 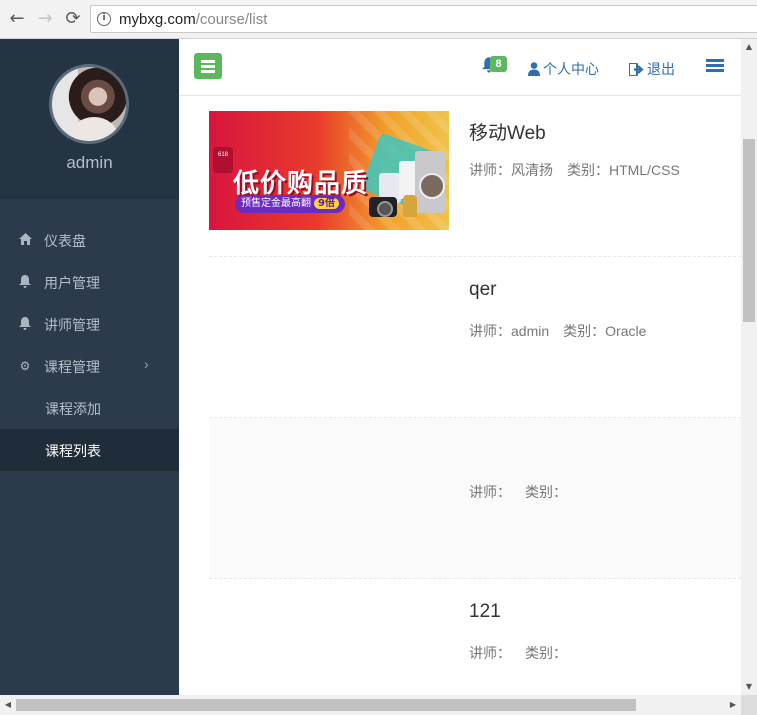 What do you see at coordinates (276, 203) in the screenshot?
I see `banner-pill-text: 预售定金最高翻` at bounding box center [276, 203].